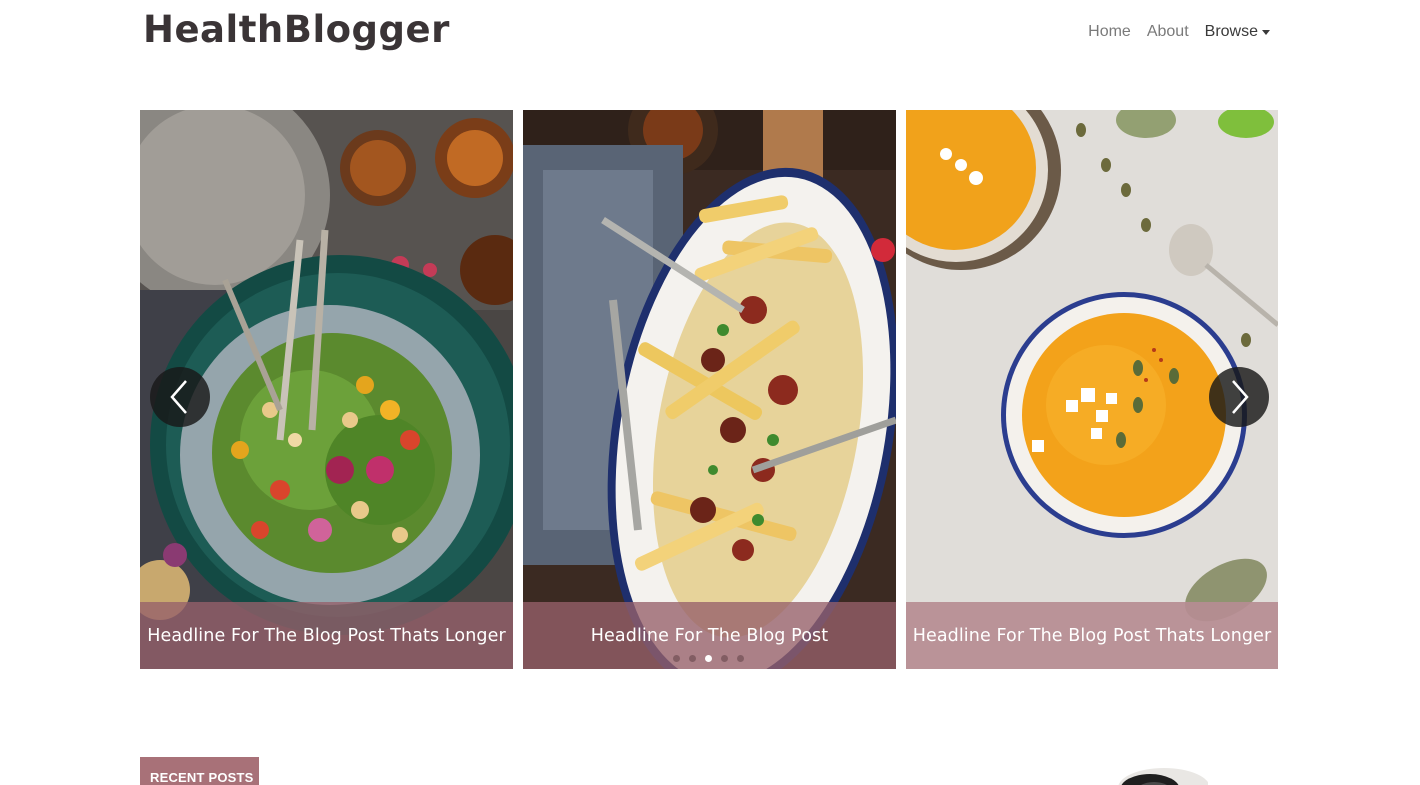 Image resolution: width=1420 pixels, height=785 pixels. What do you see at coordinates (709, 636) in the screenshot?
I see `slide-headline: Headline For The Blog Post` at bounding box center [709, 636].